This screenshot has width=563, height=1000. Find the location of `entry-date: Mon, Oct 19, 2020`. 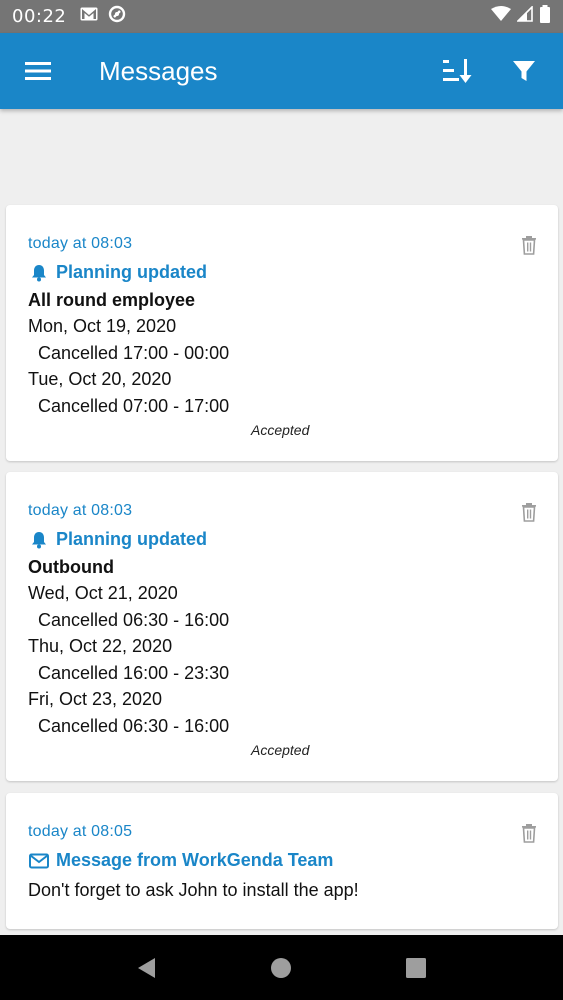

entry-date: Mon, Oct 19, 2020 is located at coordinates (102, 326).